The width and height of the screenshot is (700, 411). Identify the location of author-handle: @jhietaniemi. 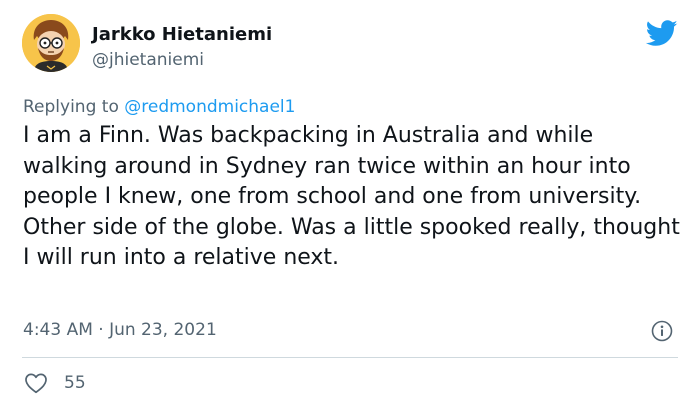
(148, 60).